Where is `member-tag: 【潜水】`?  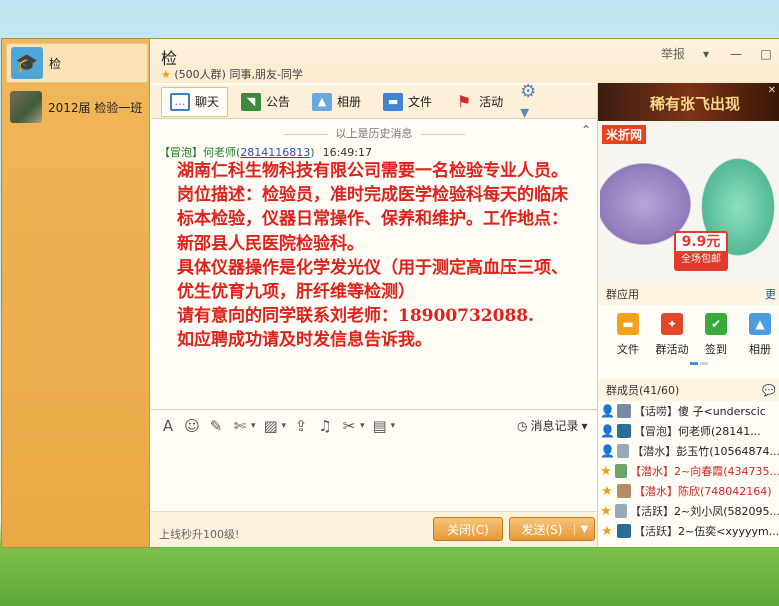 member-tag: 【潜水】 is located at coordinates (654, 451).